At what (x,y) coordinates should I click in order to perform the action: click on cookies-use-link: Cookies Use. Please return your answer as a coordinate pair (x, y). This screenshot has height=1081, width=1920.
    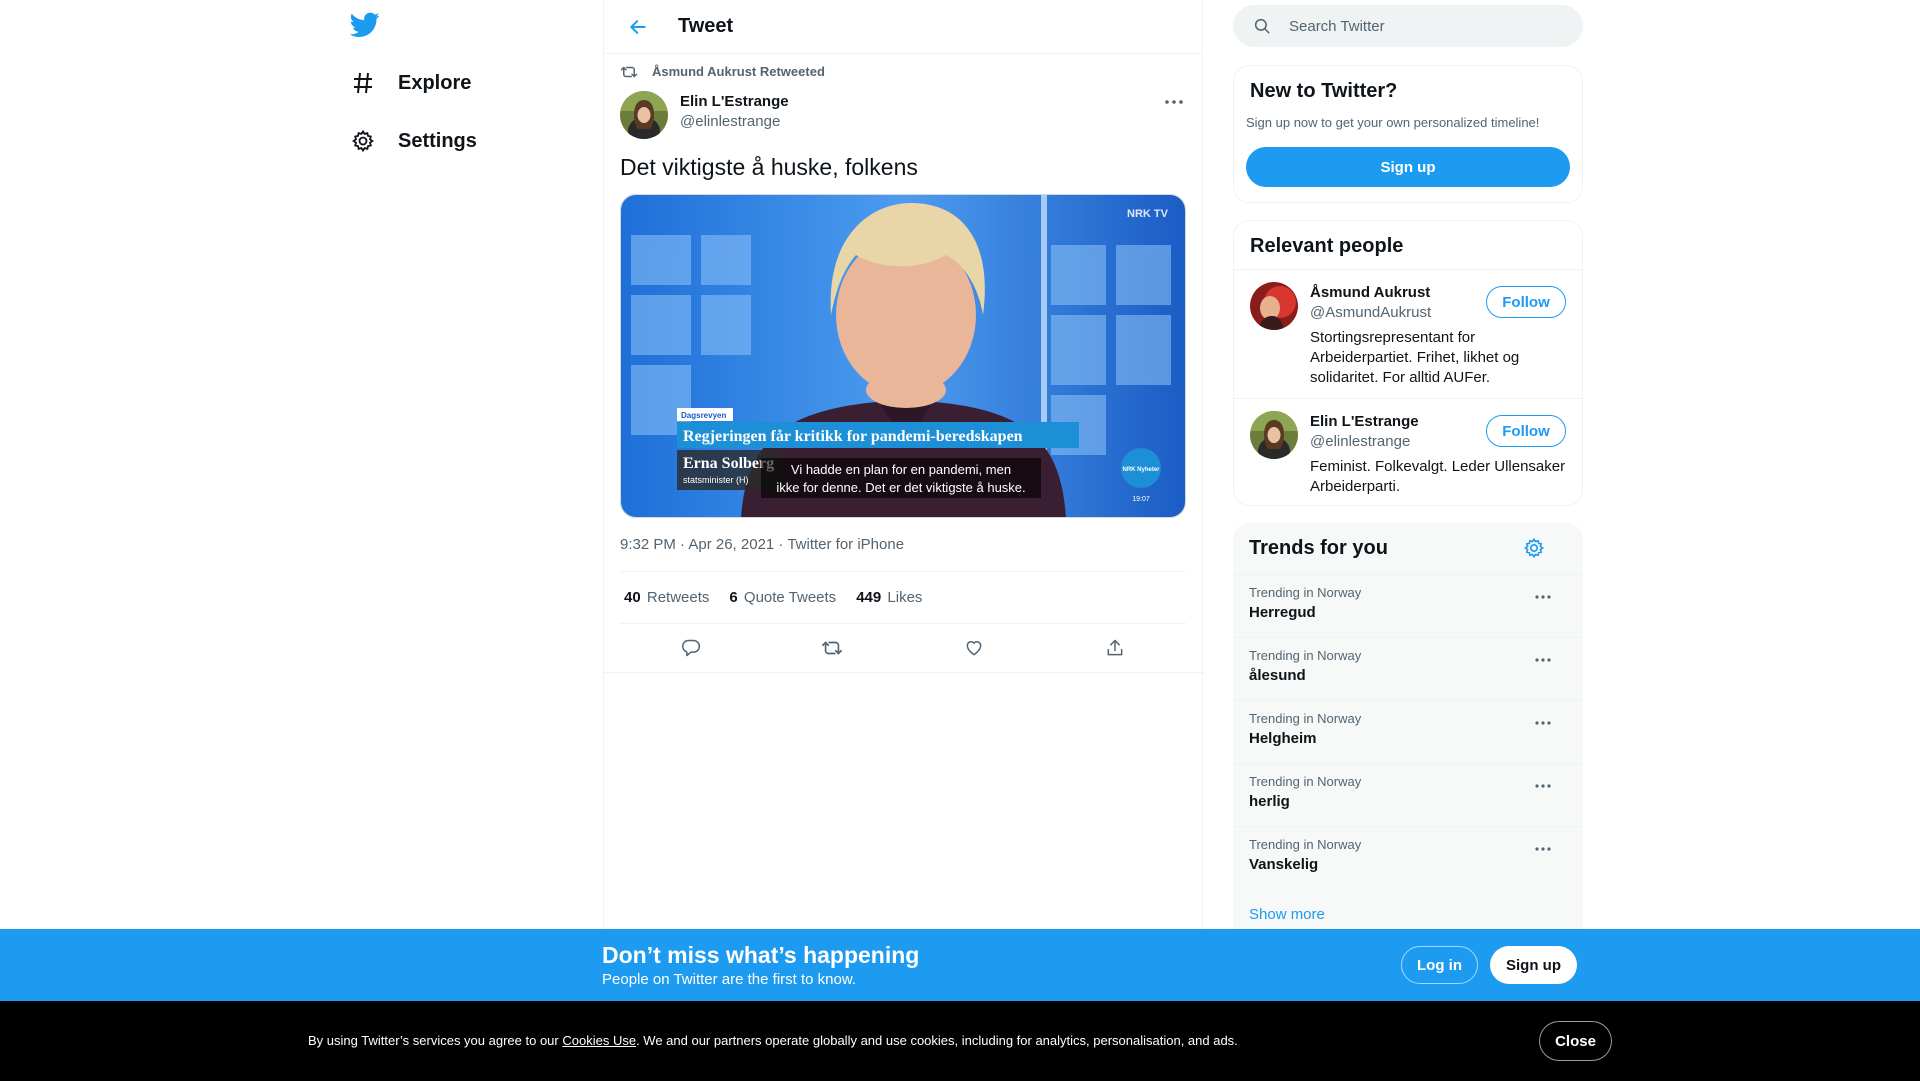
    Looking at the image, I should click on (599, 1040).